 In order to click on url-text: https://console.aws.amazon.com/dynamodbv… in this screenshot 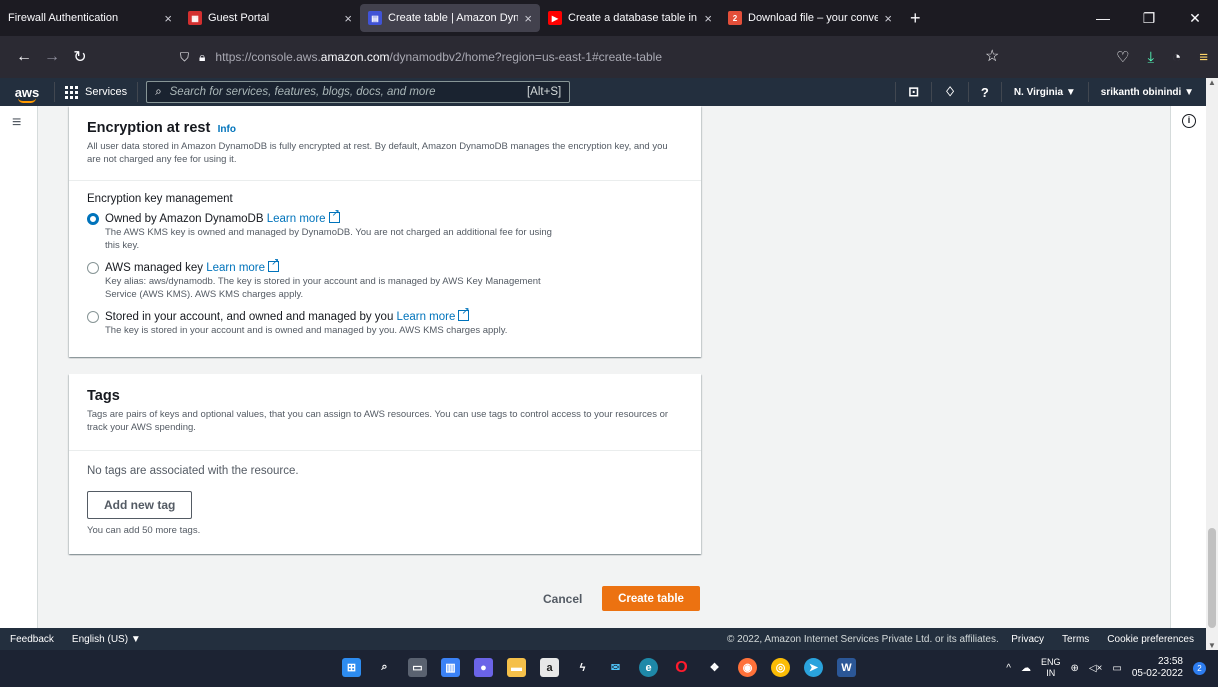, I will do `click(438, 57)`.